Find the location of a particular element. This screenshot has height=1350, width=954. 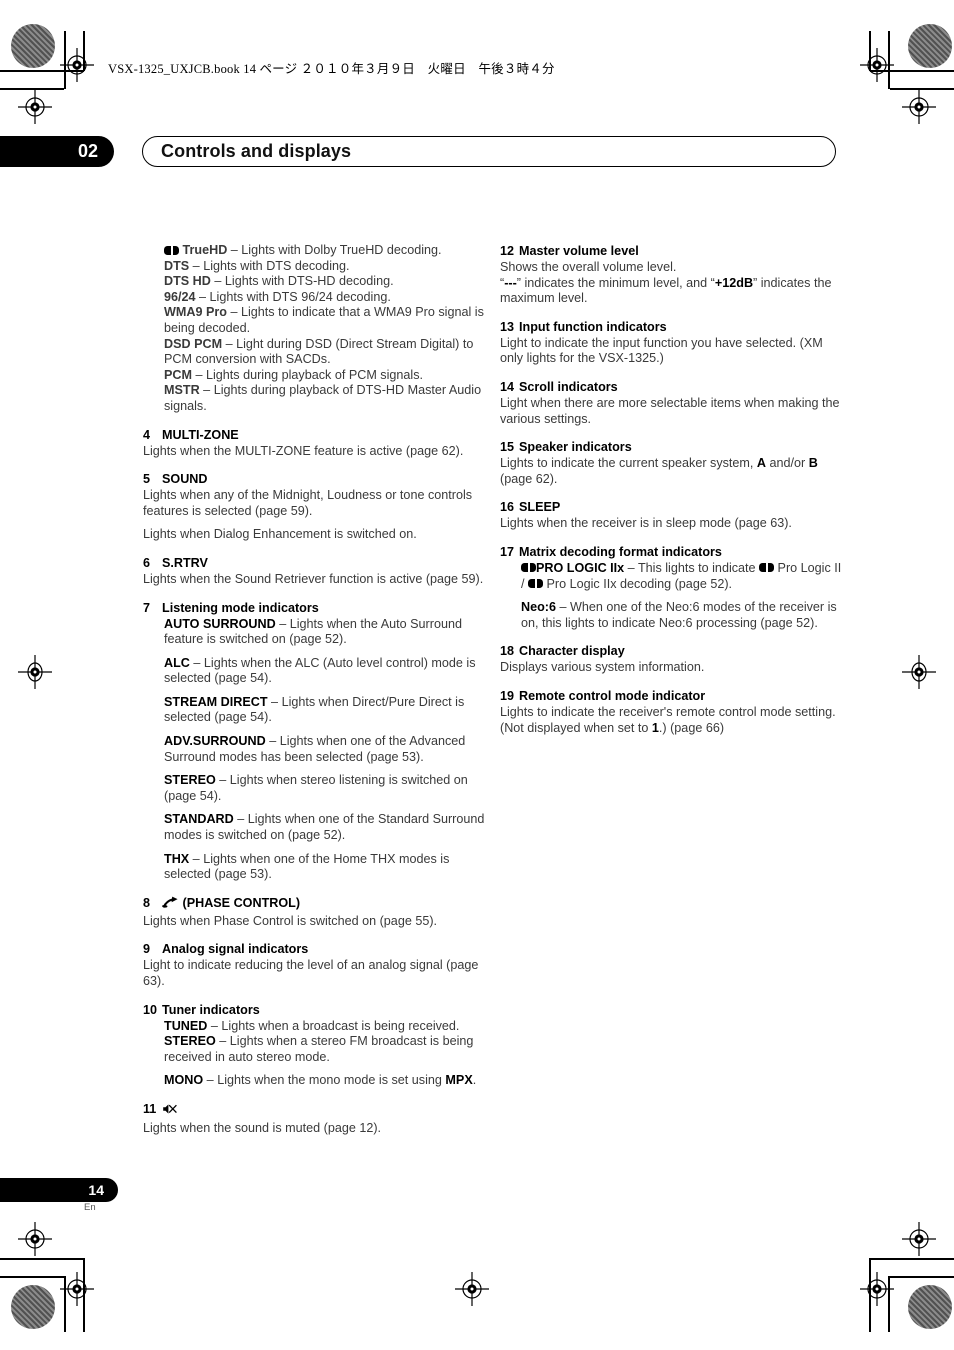

item-number: 12 is located at coordinates (507, 251).